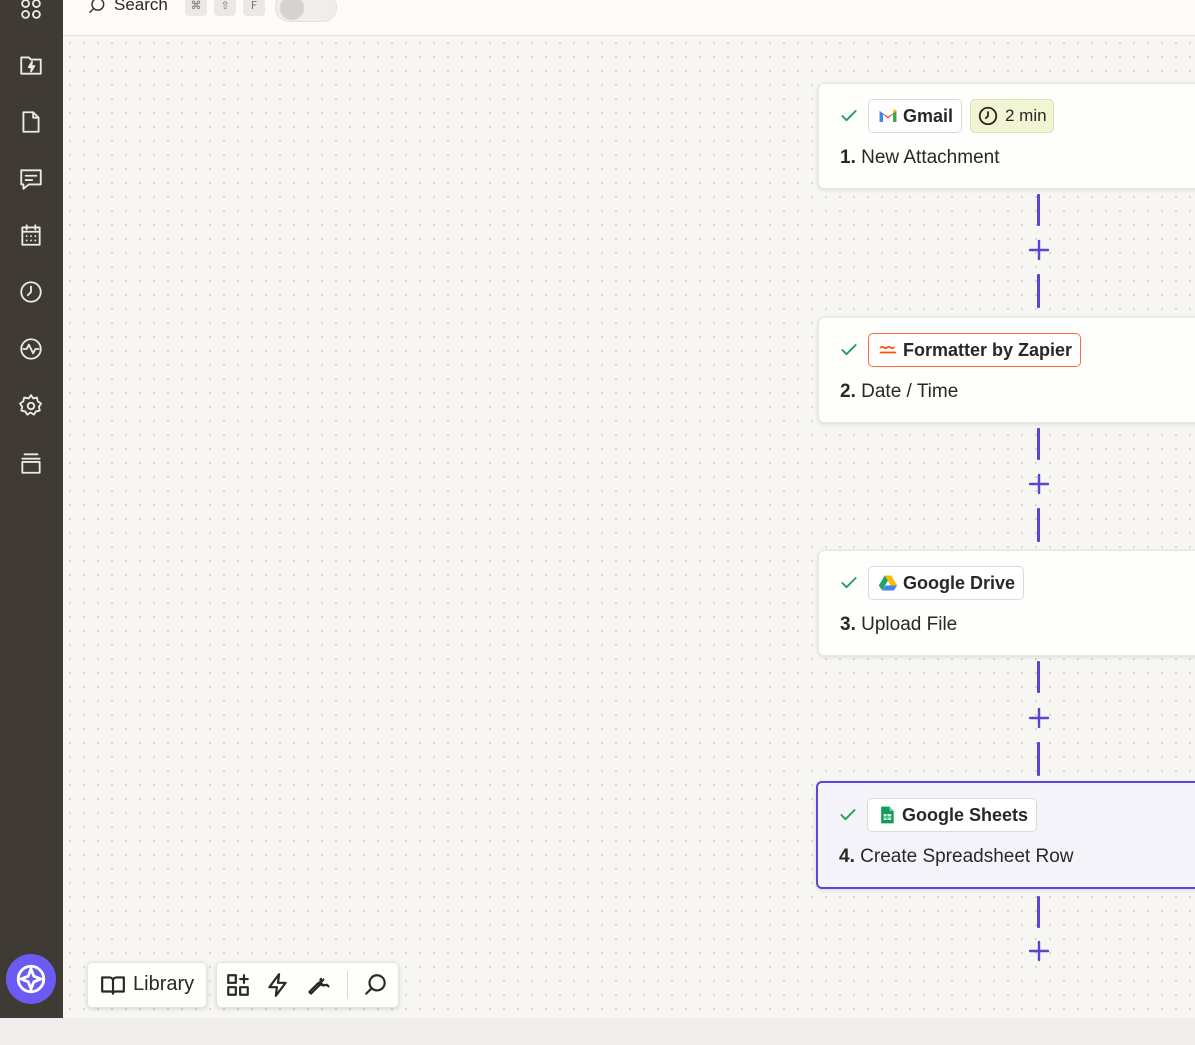 This screenshot has height=1045, width=1195. What do you see at coordinates (113, 985) in the screenshot?
I see `book-icon` at bounding box center [113, 985].